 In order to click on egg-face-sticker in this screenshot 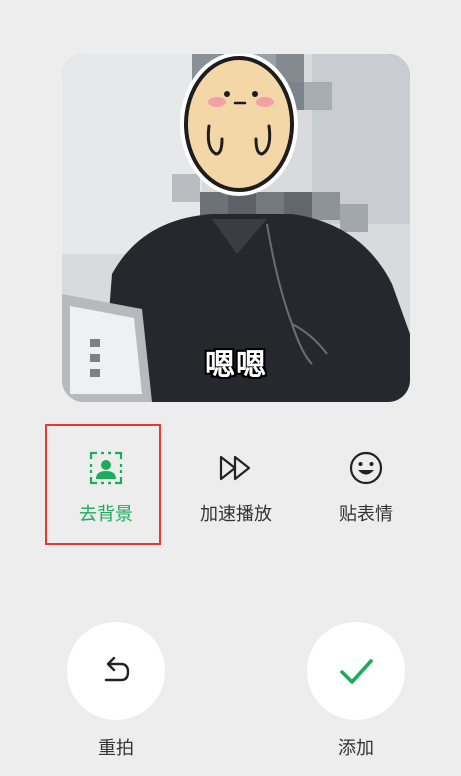, I will do `click(239, 125)`.